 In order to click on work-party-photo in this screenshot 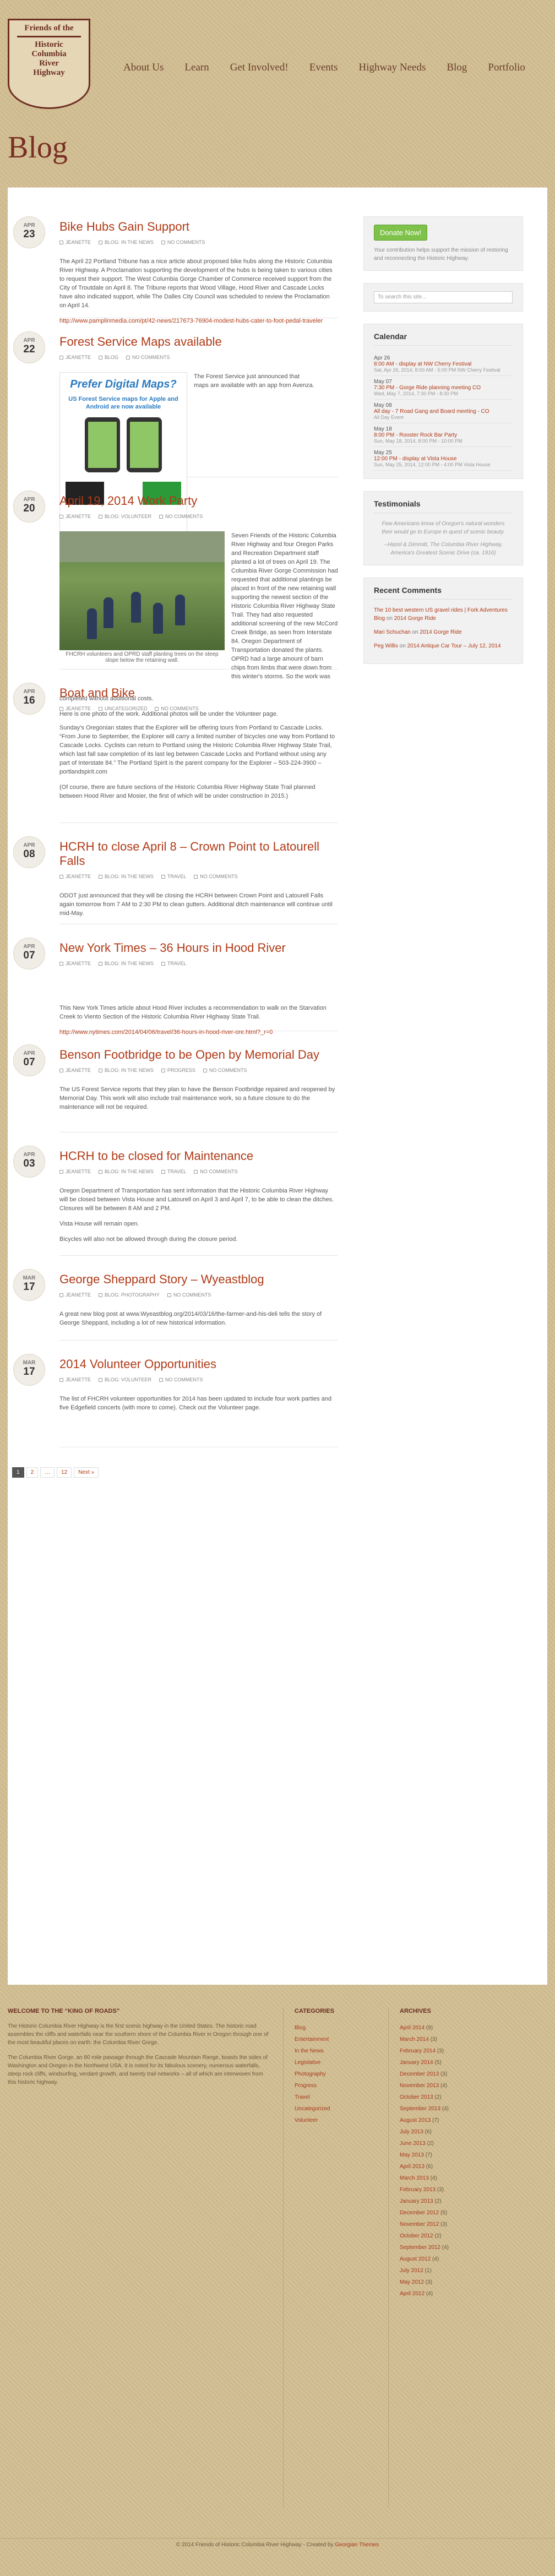, I will do `click(142, 591)`.